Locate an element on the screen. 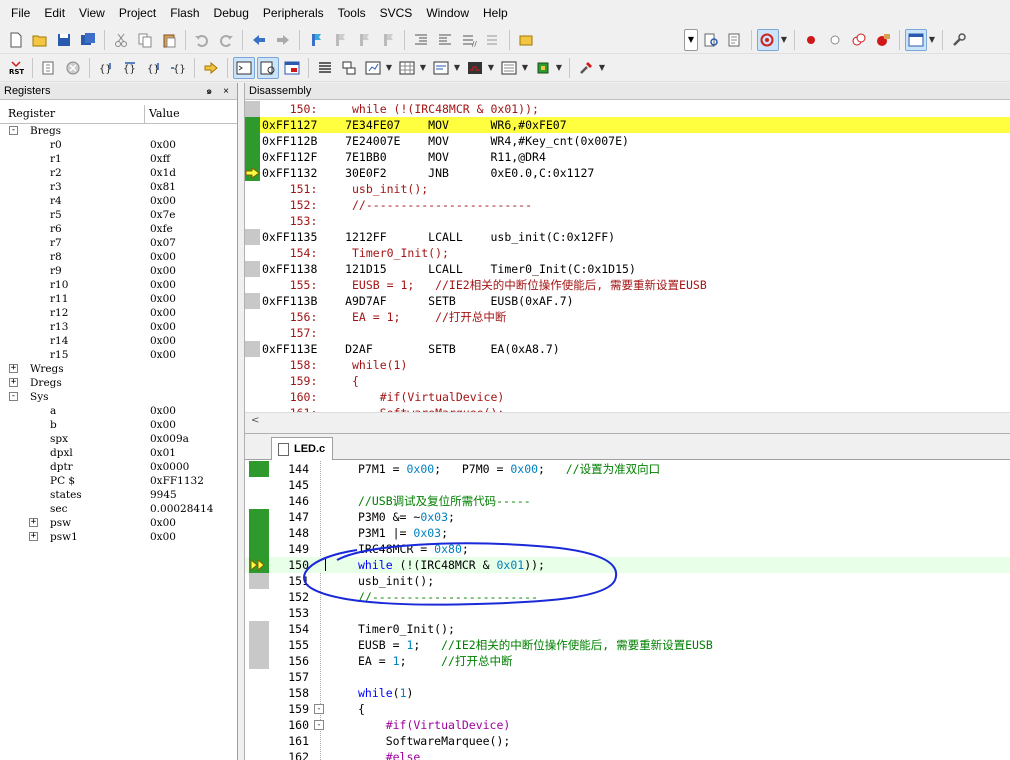 The width and height of the screenshot is (1010, 760). comment-icon: // is located at coordinates (469, 40).